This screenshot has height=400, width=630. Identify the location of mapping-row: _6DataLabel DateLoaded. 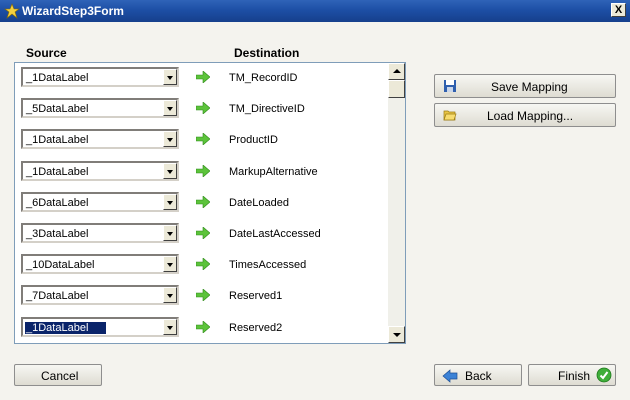
(201, 203).